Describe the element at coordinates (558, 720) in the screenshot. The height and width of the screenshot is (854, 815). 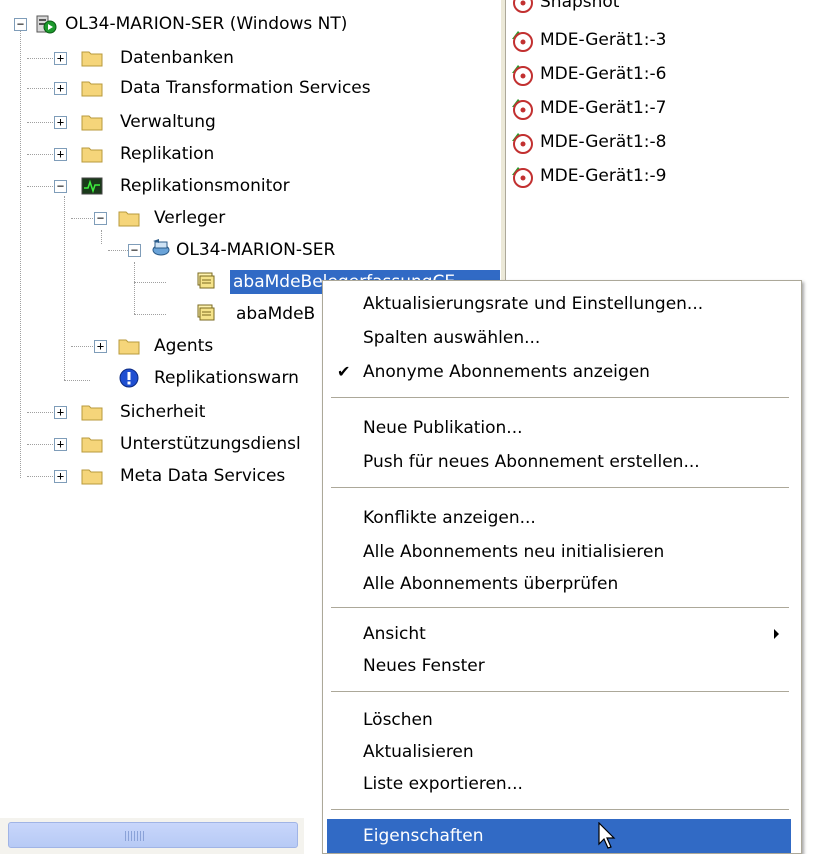
I see `menu-item-delete: Löschen` at that location.